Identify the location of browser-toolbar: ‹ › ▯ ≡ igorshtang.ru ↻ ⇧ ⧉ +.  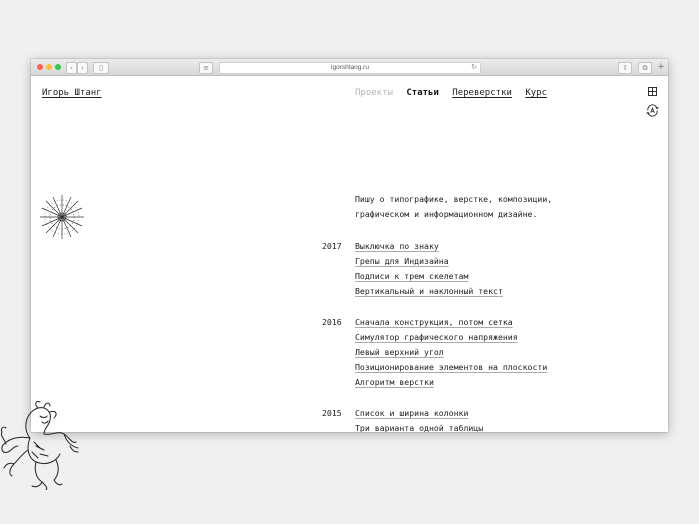
(349, 67).